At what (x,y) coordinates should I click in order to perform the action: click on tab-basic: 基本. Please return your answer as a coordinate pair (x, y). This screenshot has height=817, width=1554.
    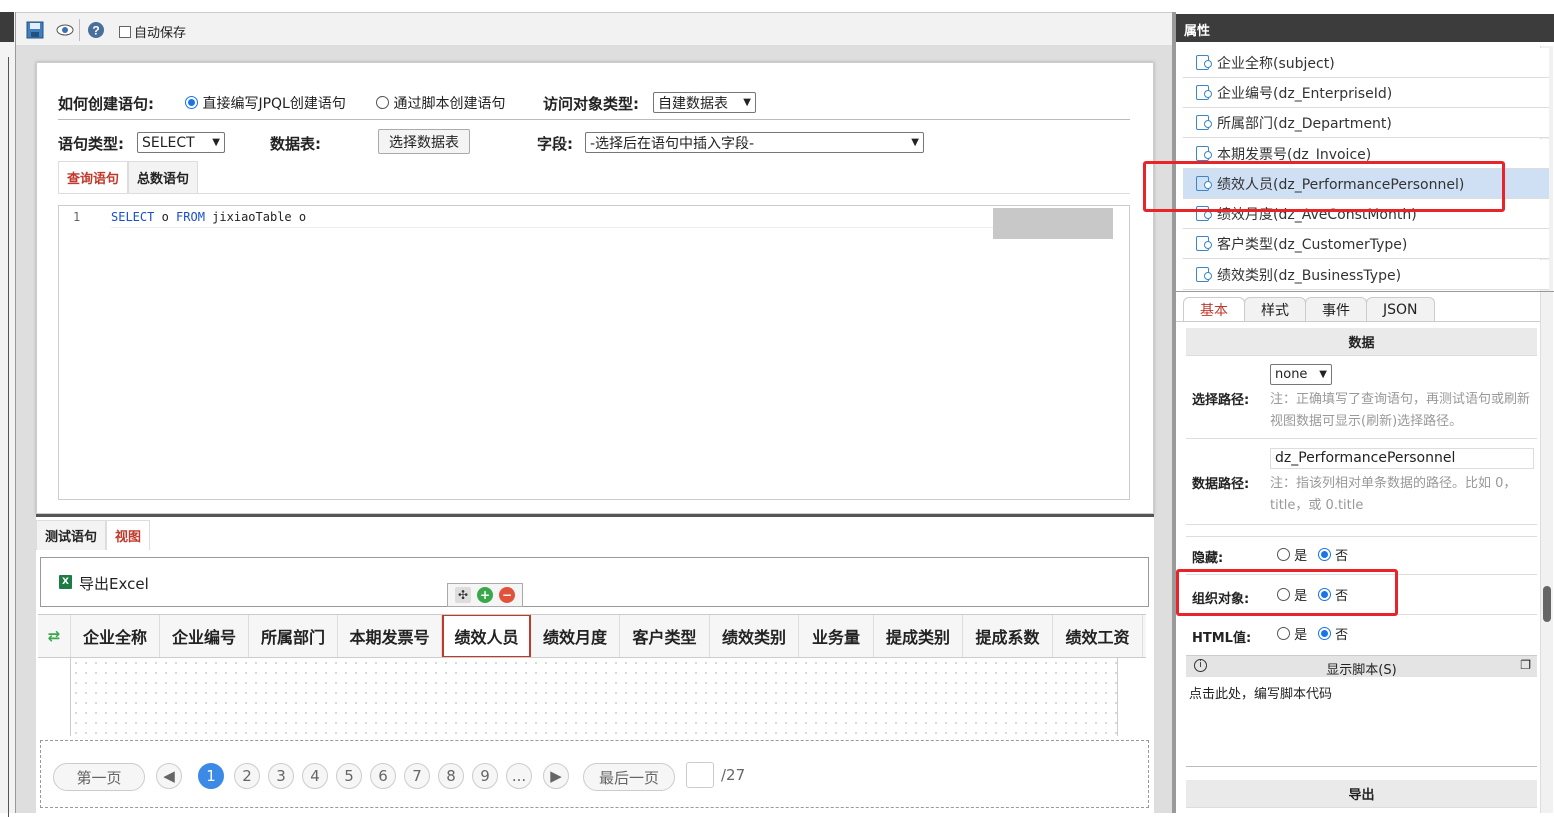
    Looking at the image, I should click on (1214, 309).